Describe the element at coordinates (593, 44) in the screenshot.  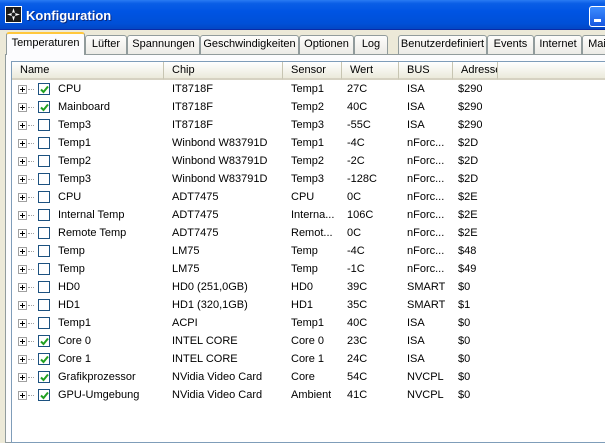
I see `tab-more: Mai` at that location.